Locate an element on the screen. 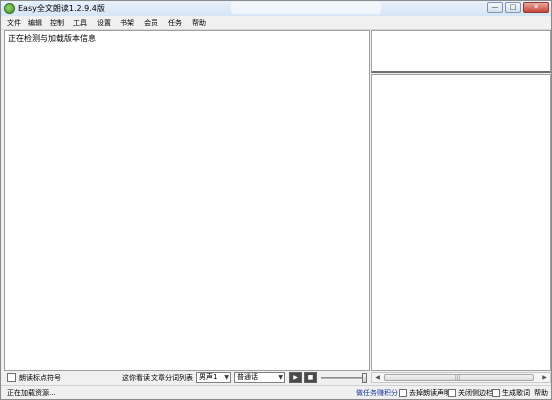 The height and width of the screenshot is (400, 552). grip-icon: ||| is located at coordinates (458, 378).